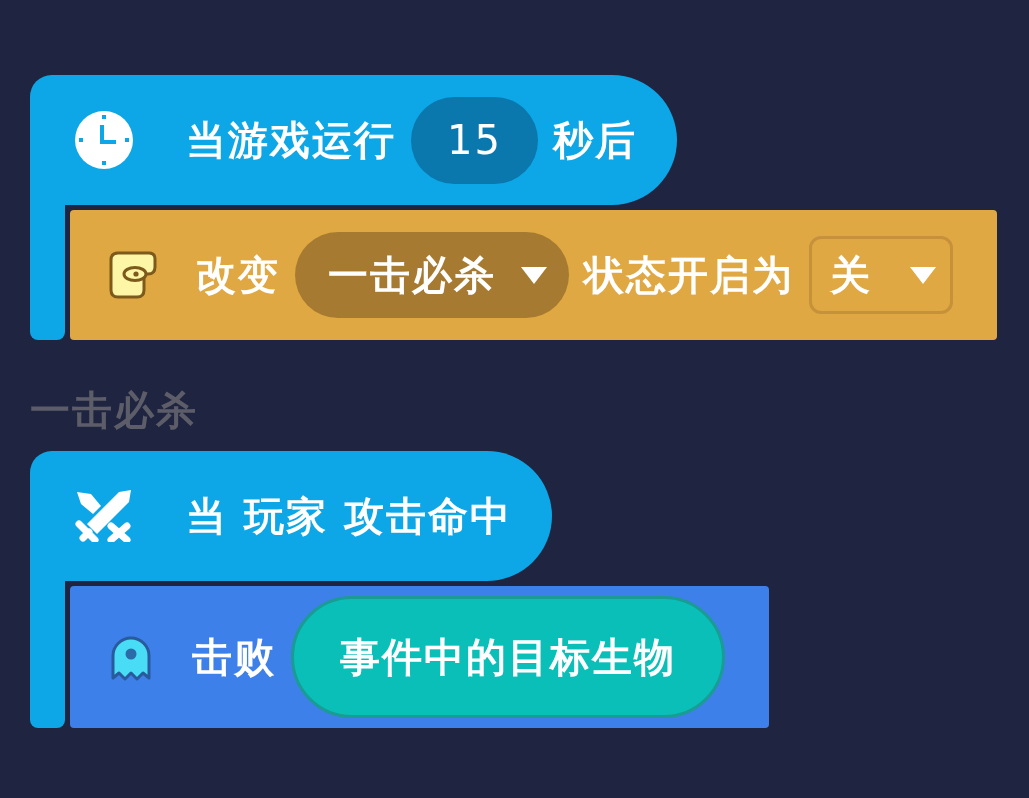  I want to click on block-label: 击败, so click(234, 657).